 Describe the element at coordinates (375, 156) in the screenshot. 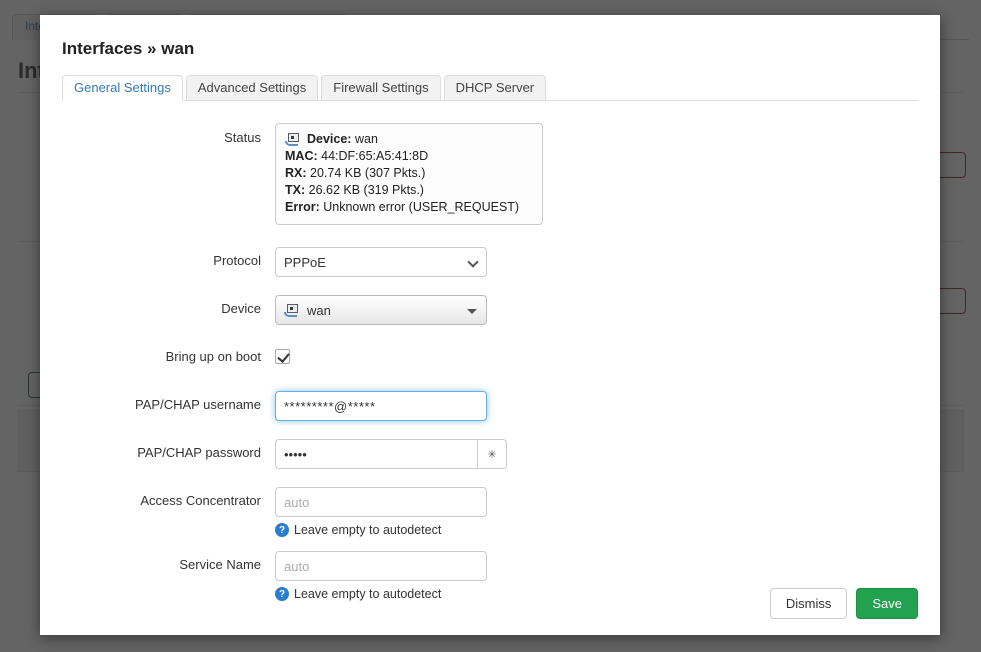

I see `status-value-mac: 44:DF:65:A5:41:8D` at that location.